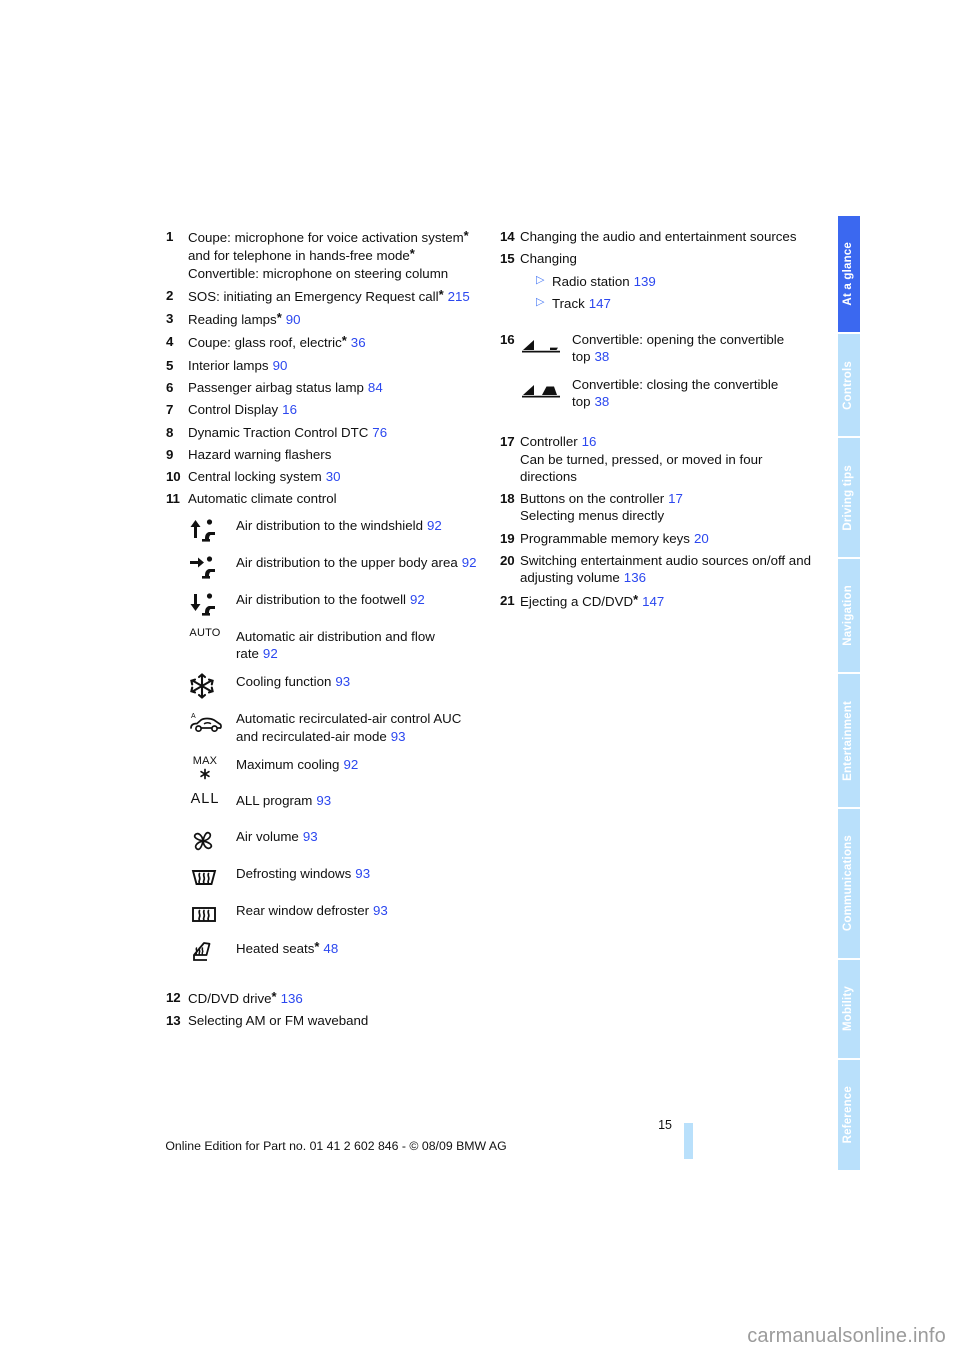  I want to click on legend-item-6: 6 Passenger airbag status lamp 84, so click(322, 387).